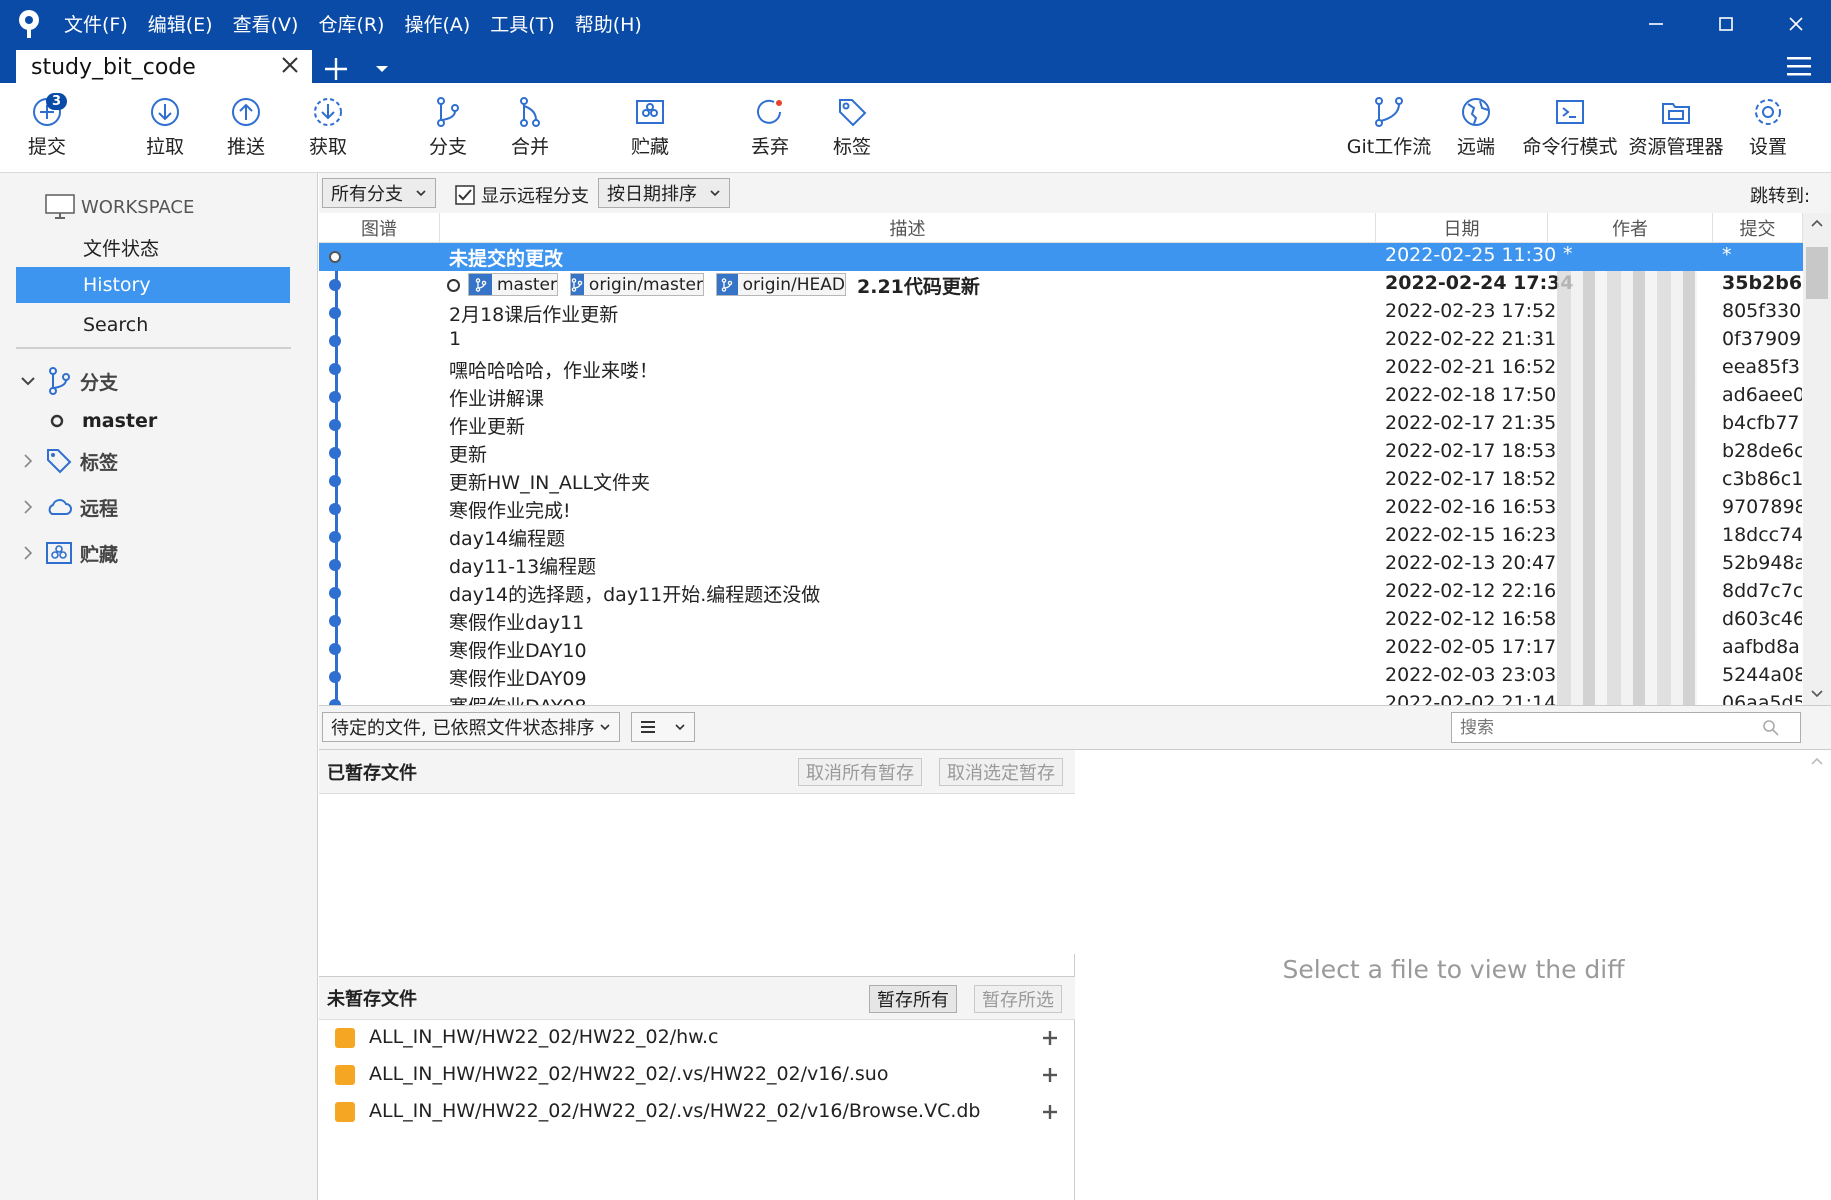 The width and height of the screenshot is (1831, 1200). I want to click on file-search-input, so click(1607, 727).